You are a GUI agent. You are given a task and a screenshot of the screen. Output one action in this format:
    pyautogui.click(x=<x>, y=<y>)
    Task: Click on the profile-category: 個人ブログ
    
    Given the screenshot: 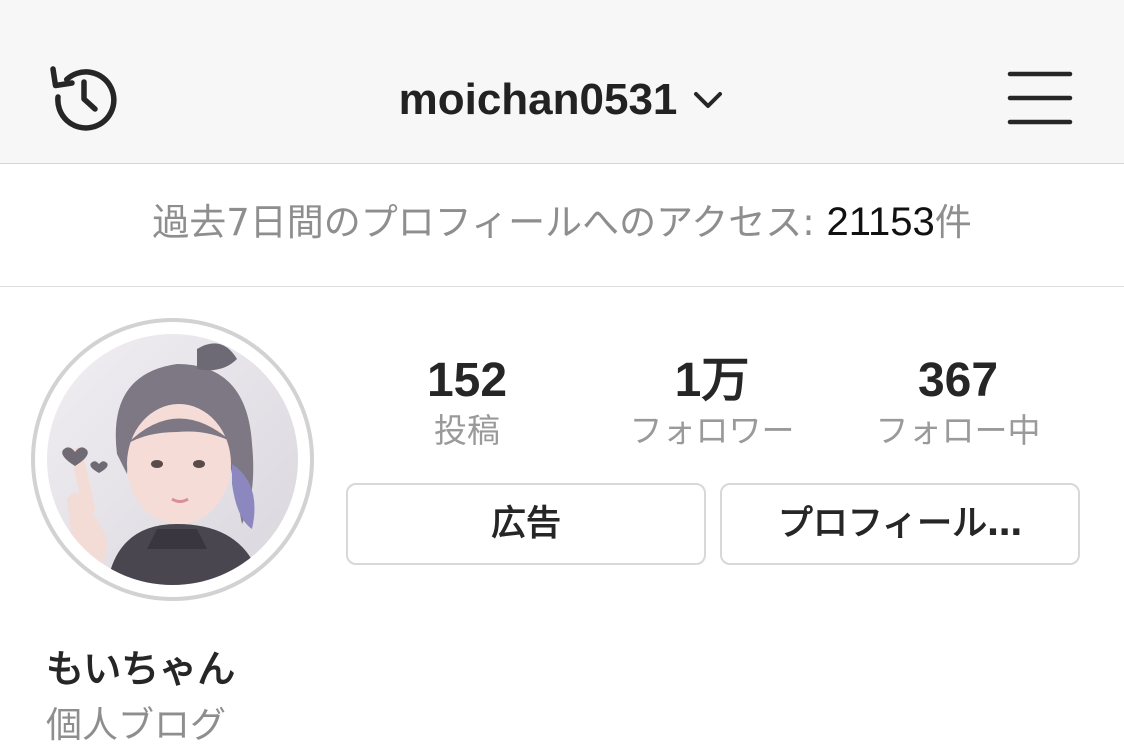 What is the action you would take?
    pyautogui.click(x=136, y=725)
    